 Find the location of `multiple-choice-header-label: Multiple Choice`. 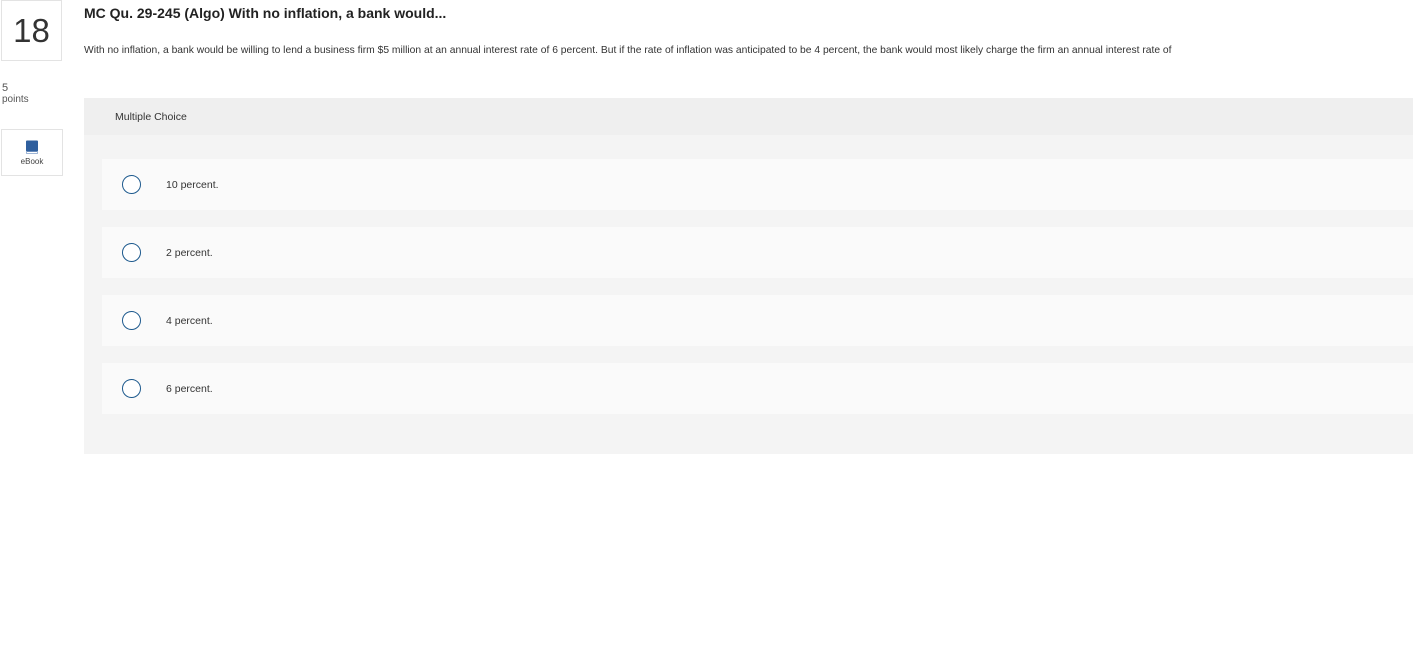

multiple-choice-header-label: Multiple Choice is located at coordinates (151, 116).